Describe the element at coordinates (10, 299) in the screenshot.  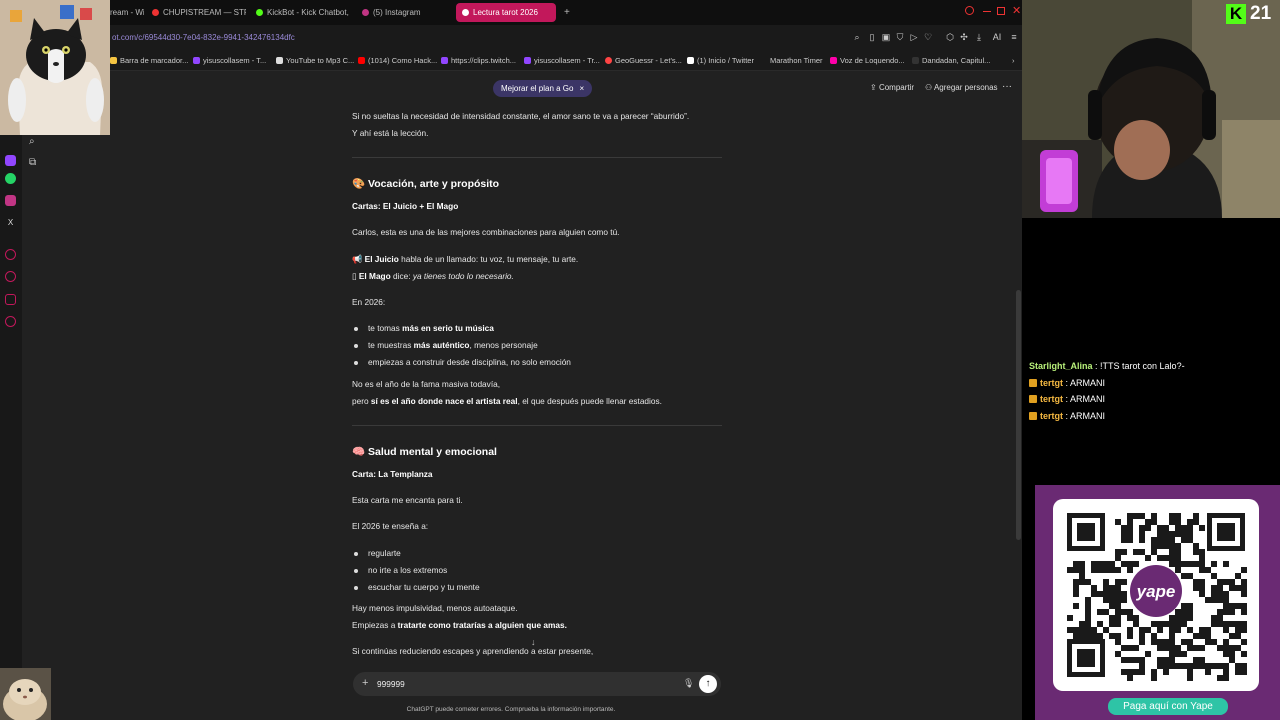
I see `extensions-icon` at that location.